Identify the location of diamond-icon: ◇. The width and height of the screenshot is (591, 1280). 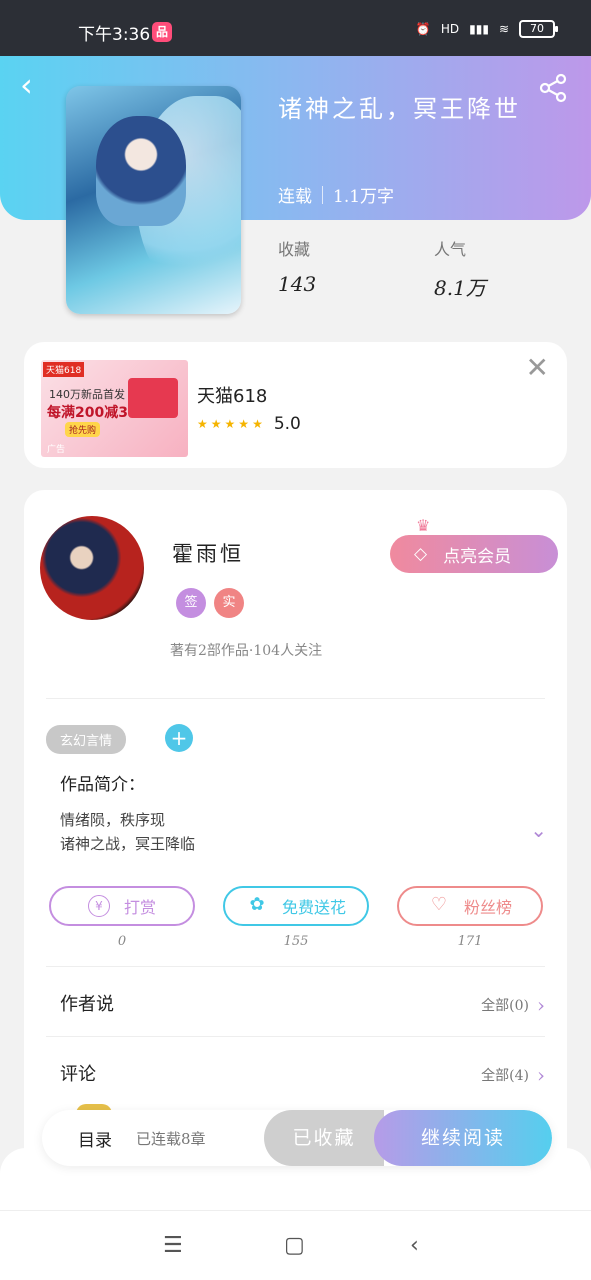
(421, 554).